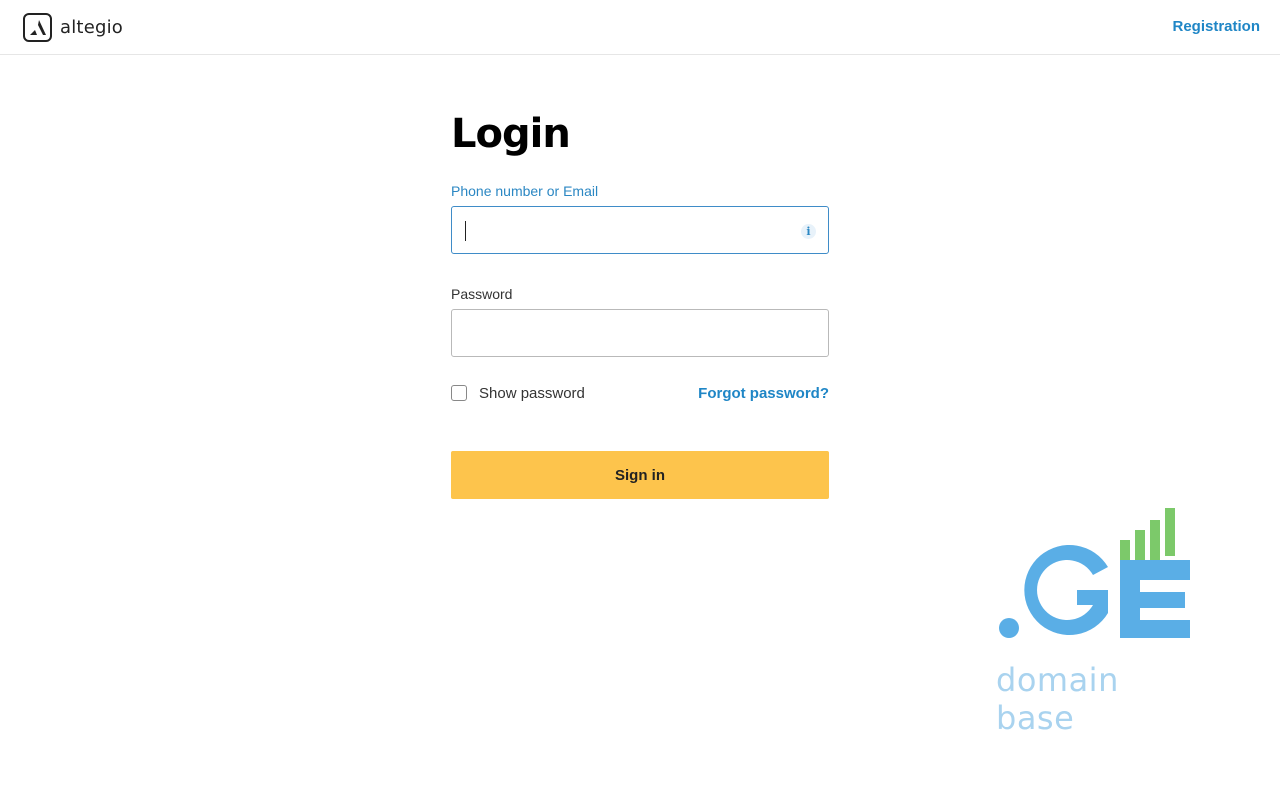 This screenshot has width=1280, height=800. Describe the element at coordinates (1216, 26) in the screenshot. I see `registration-link: Registration` at that location.